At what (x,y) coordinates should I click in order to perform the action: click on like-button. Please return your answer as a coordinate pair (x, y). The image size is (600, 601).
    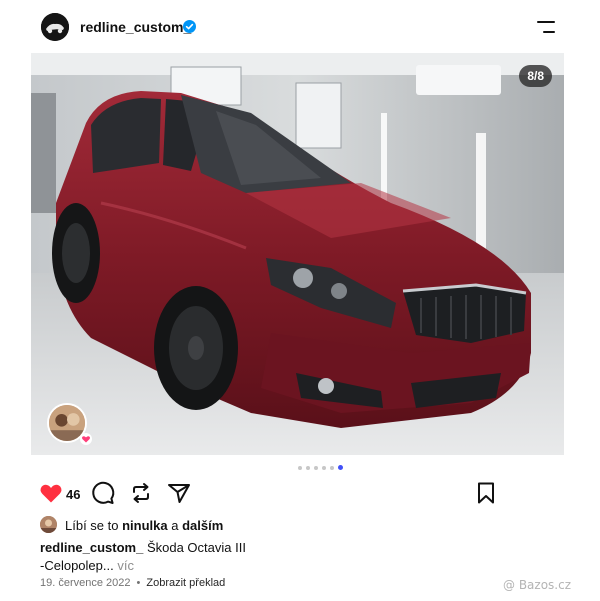
    Looking at the image, I should click on (51, 493).